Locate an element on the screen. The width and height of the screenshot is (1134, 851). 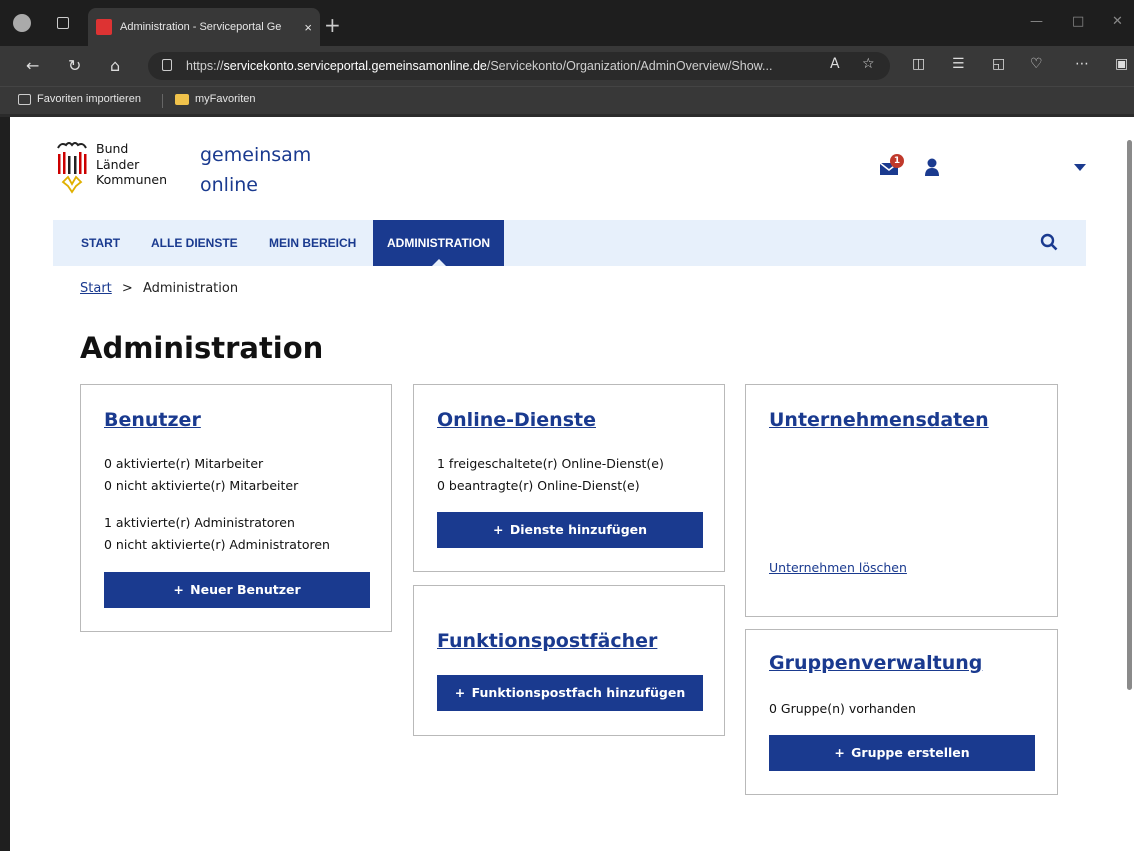
breadcrumb: Start > Administration is located at coordinates (159, 288).